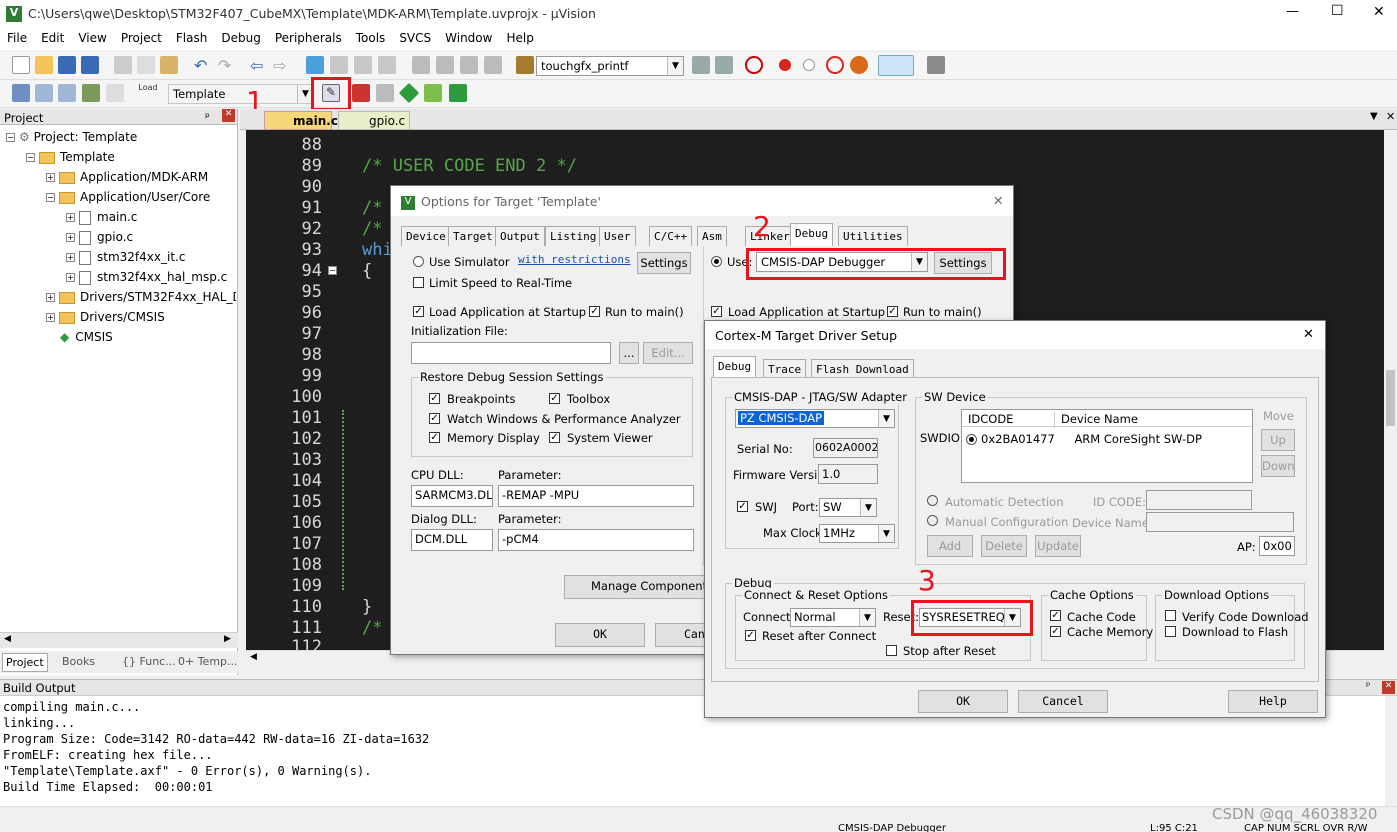 This screenshot has height=832, width=1397. Describe the element at coordinates (434, 437) in the screenshot. I see `memory-checkbox: ✓` at that location.